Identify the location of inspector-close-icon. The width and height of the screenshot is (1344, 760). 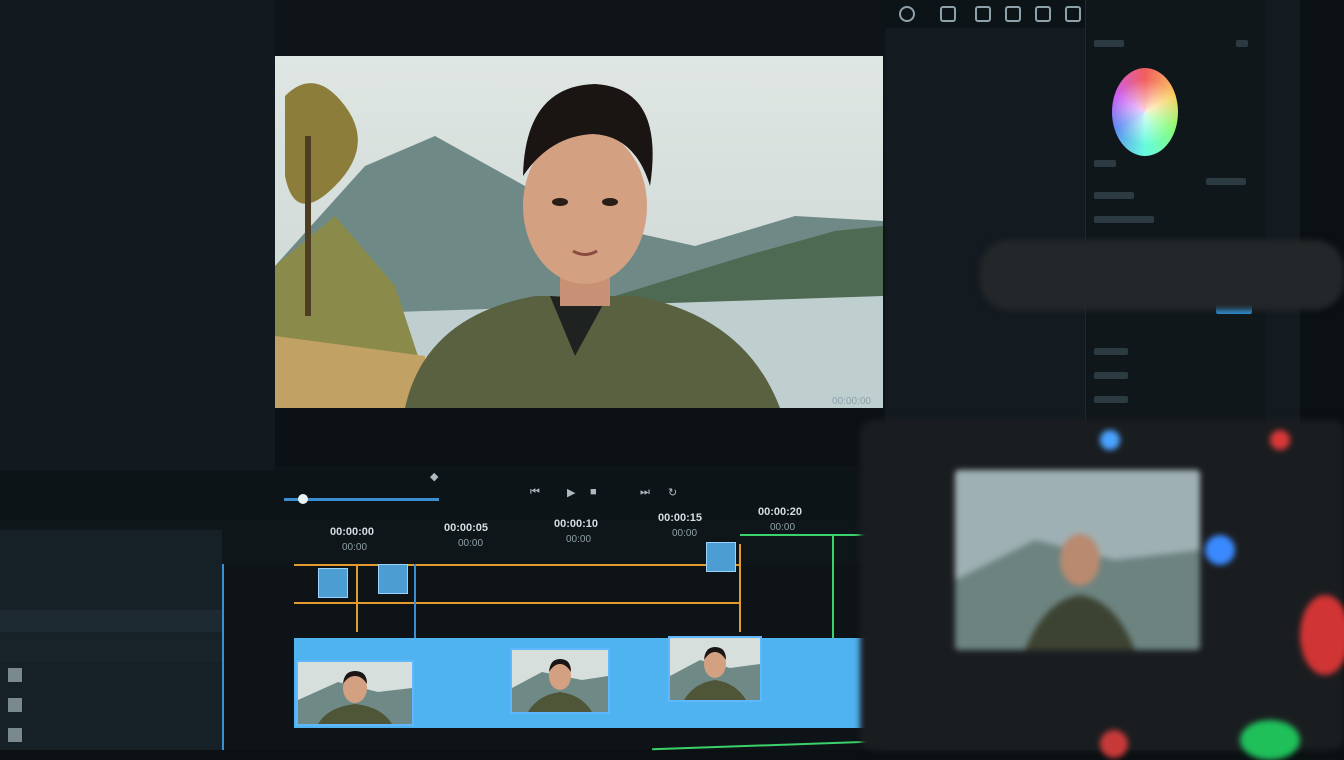
(1242, 43).